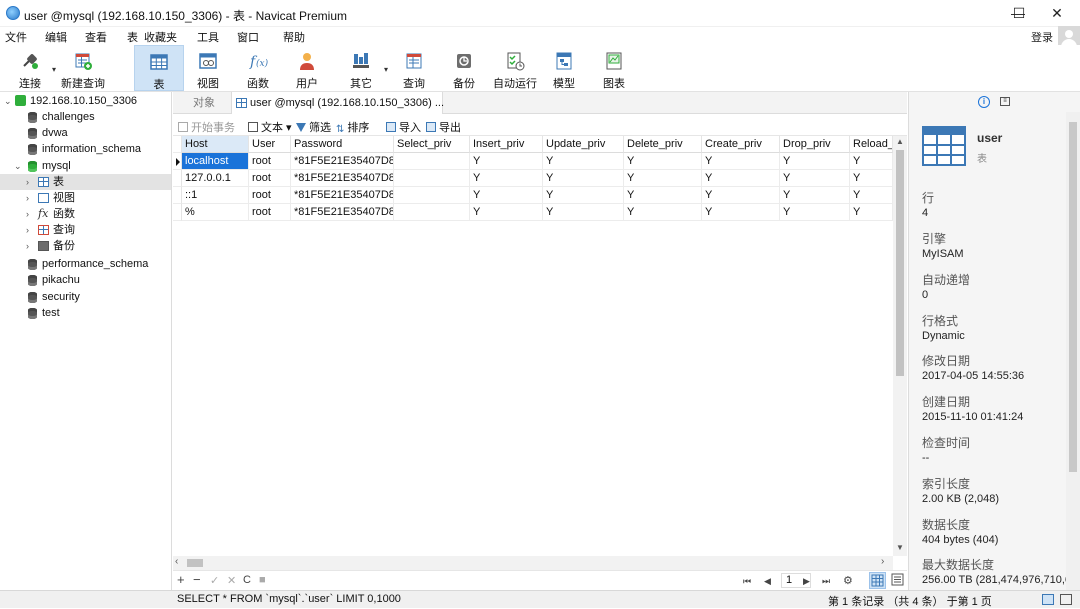  Describe the element at coordinates (16, 37) in the screenshot. I see `menu-file: 文件` at that location.